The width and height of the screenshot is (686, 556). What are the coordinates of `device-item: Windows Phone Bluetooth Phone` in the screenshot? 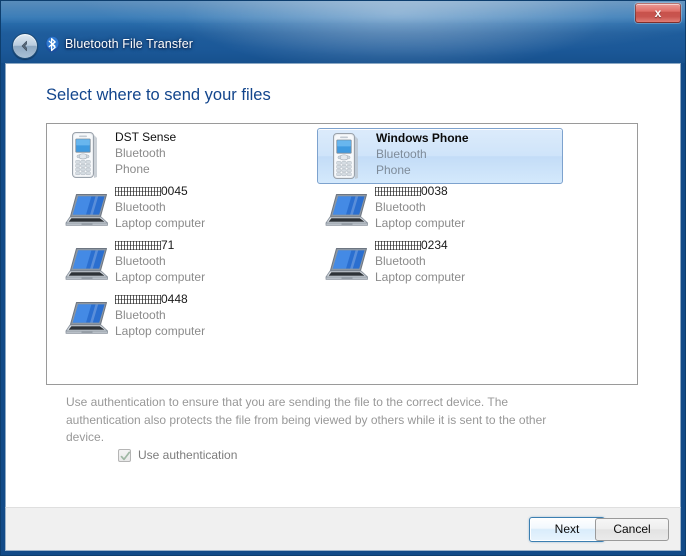 It's located at (440, 156).